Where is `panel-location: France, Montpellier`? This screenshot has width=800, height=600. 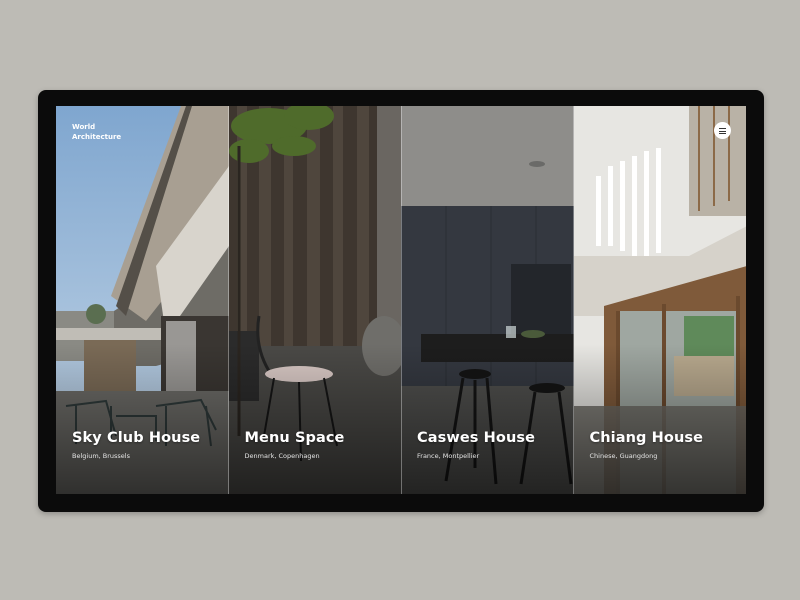 panel-location: France, Montpellier is located at coordinates (448, 456).